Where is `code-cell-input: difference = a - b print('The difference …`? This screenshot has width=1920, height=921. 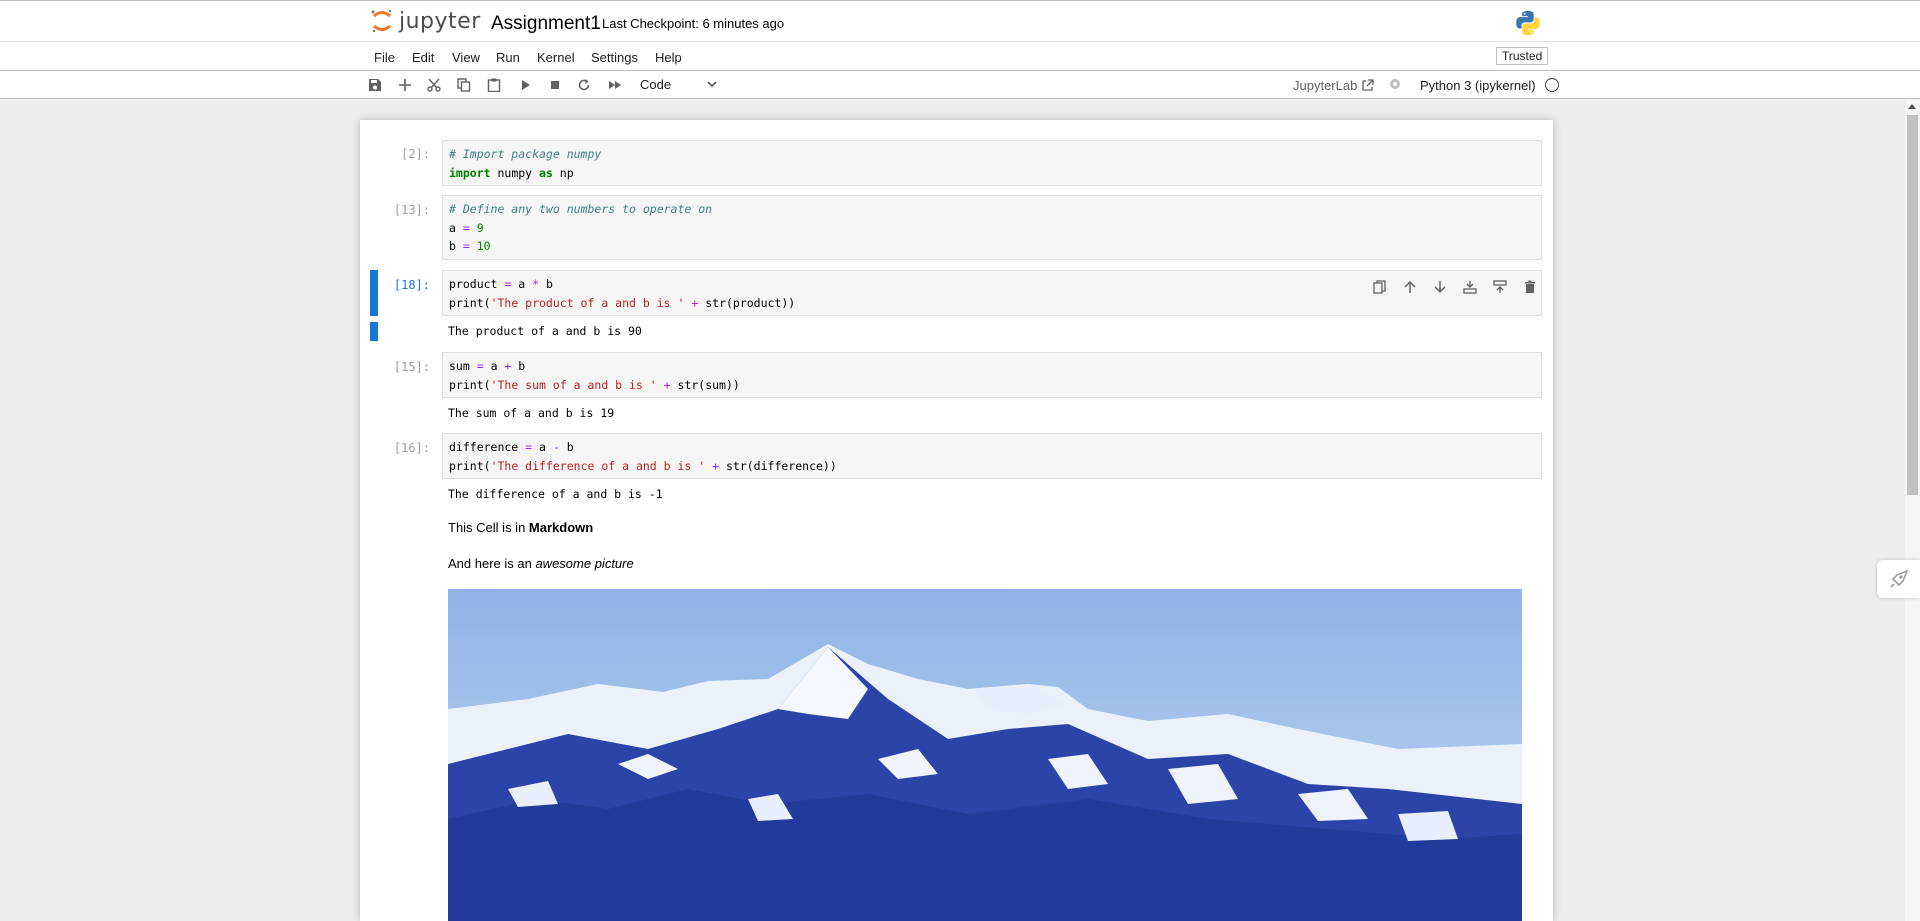 code-cell-input: difference = a - b print('The difference … is located at coordinates (992, 456).